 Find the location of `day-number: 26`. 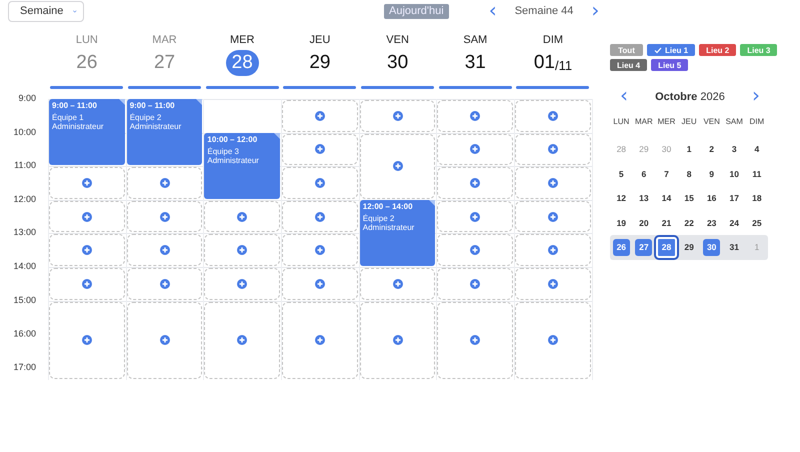

day-number: 26 is located at coordinates (87, 63).